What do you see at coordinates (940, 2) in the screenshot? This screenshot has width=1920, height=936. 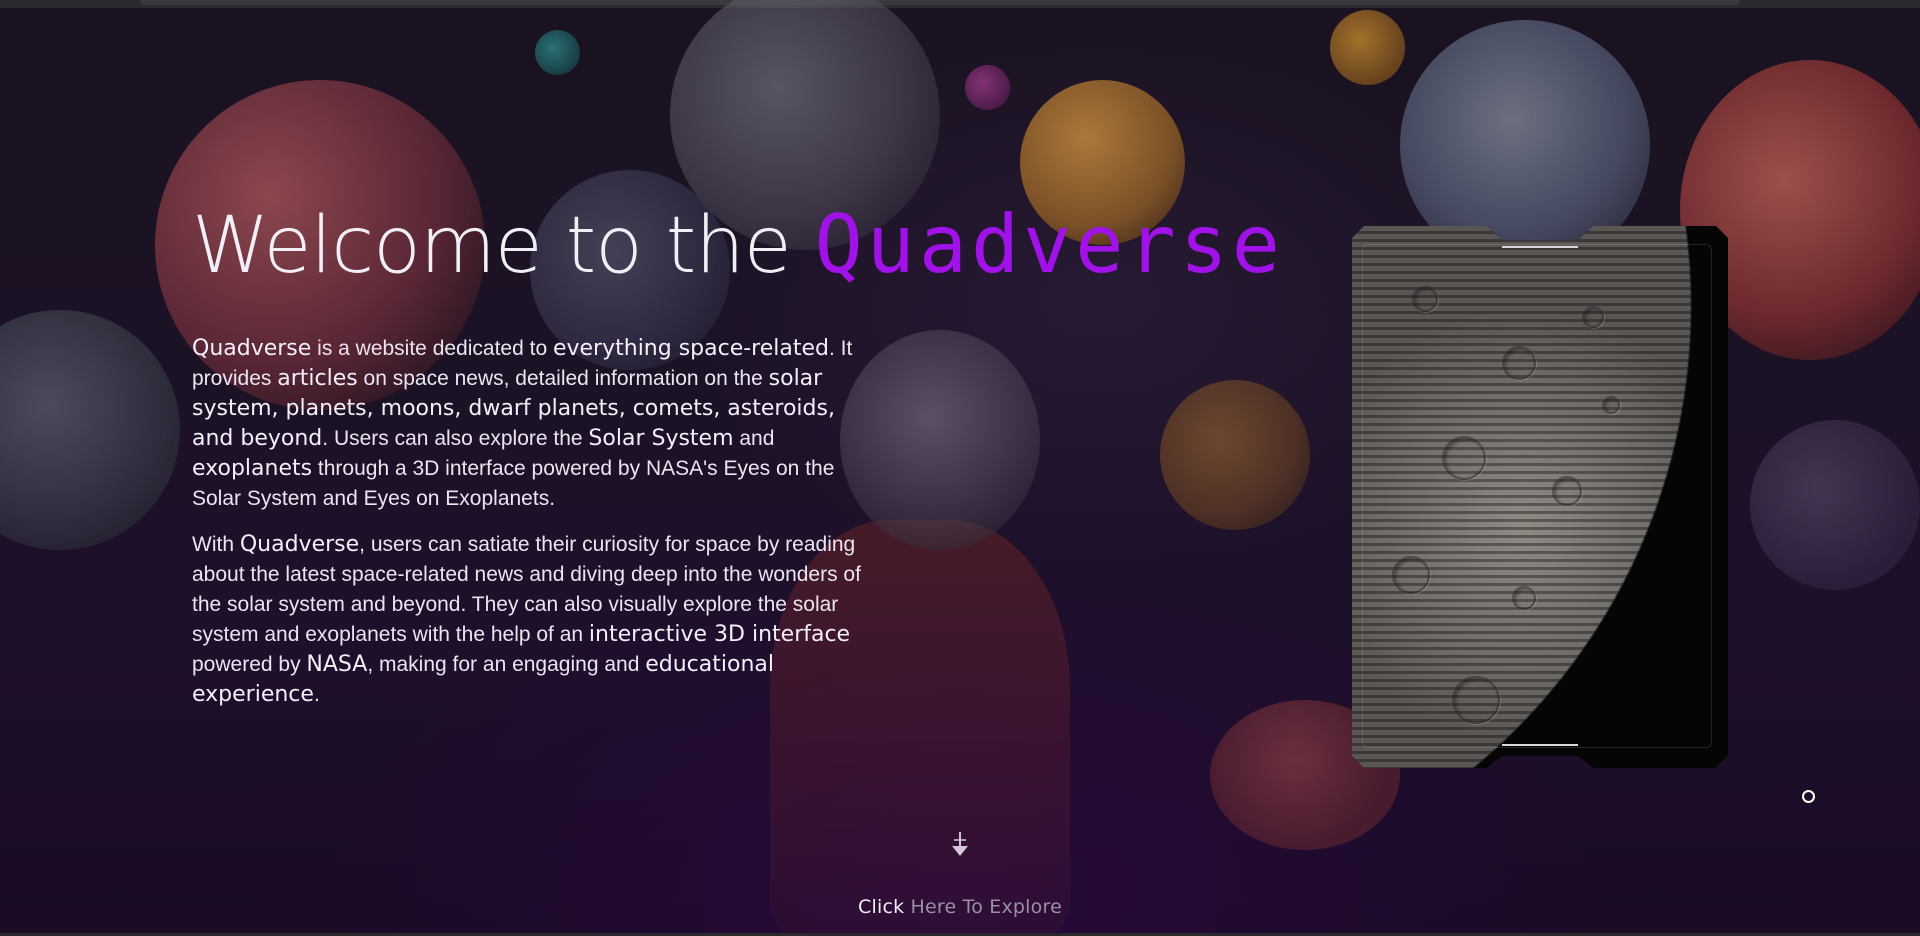 I see `browser-tab-strip` at bounding box center [940, 2].